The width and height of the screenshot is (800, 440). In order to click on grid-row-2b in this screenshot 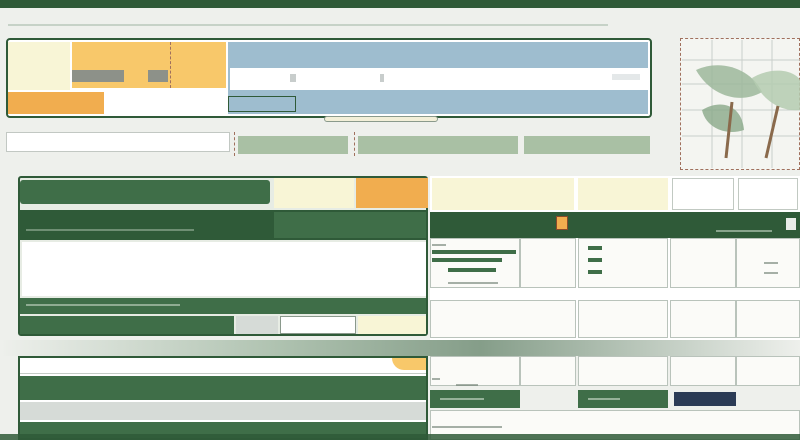, I will do `click(623, 319)`.